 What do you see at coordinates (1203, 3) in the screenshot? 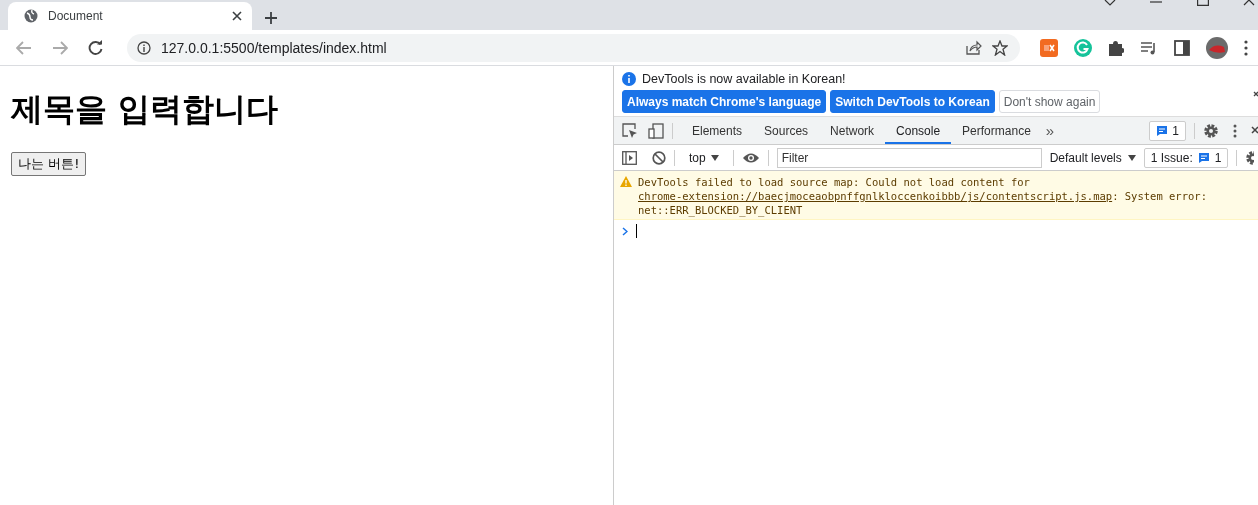
I see `maximize-icon` at bounding box center [1203, 3].